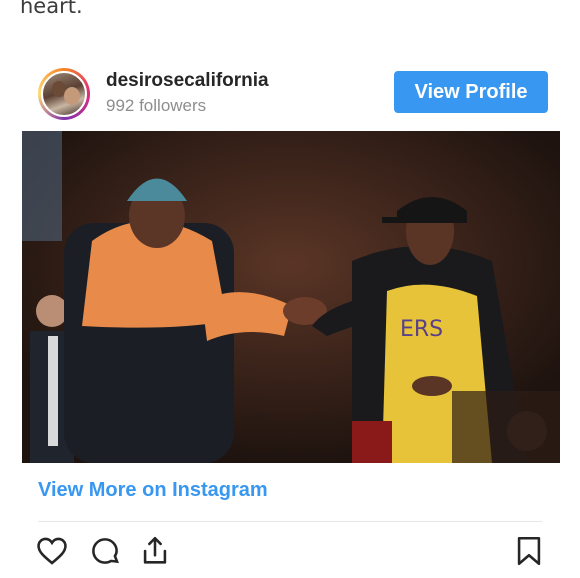  I want to click on heart-icon, so click(52, 551).